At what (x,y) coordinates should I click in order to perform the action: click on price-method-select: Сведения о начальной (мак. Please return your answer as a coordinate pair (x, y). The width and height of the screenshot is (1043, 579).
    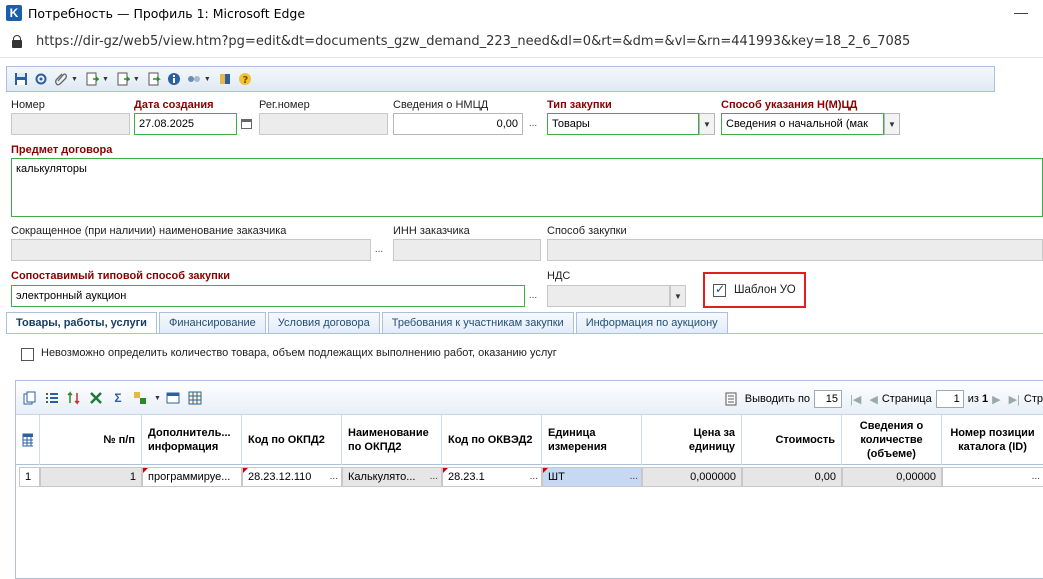
    Looking at the image, I should click on (802, 124).